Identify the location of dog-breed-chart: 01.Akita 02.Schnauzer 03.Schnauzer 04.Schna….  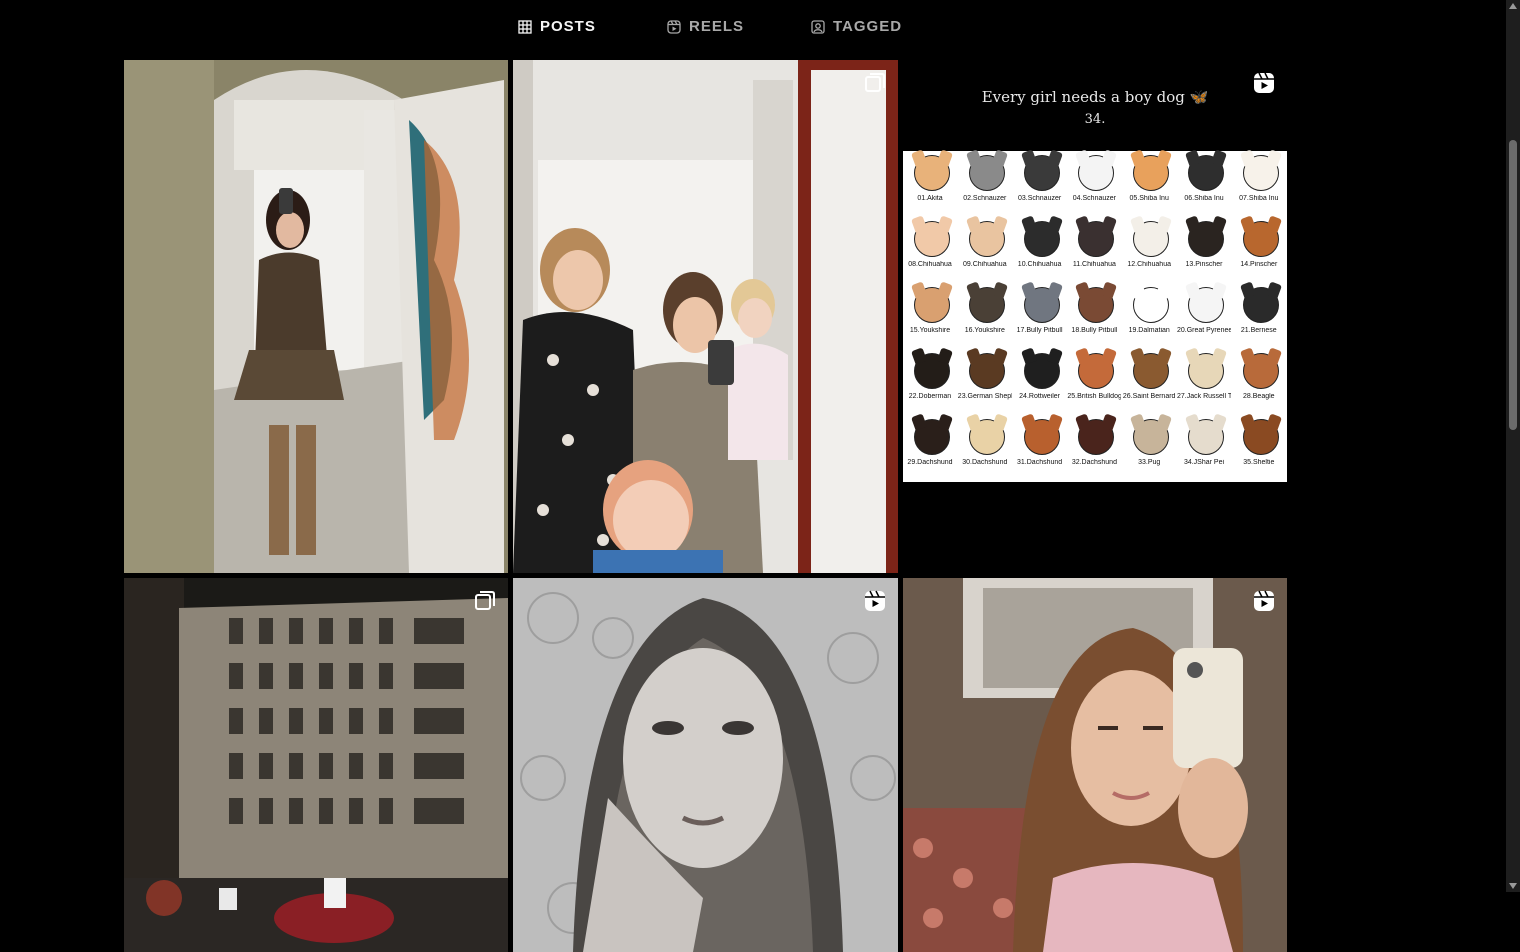
(1095, 316).